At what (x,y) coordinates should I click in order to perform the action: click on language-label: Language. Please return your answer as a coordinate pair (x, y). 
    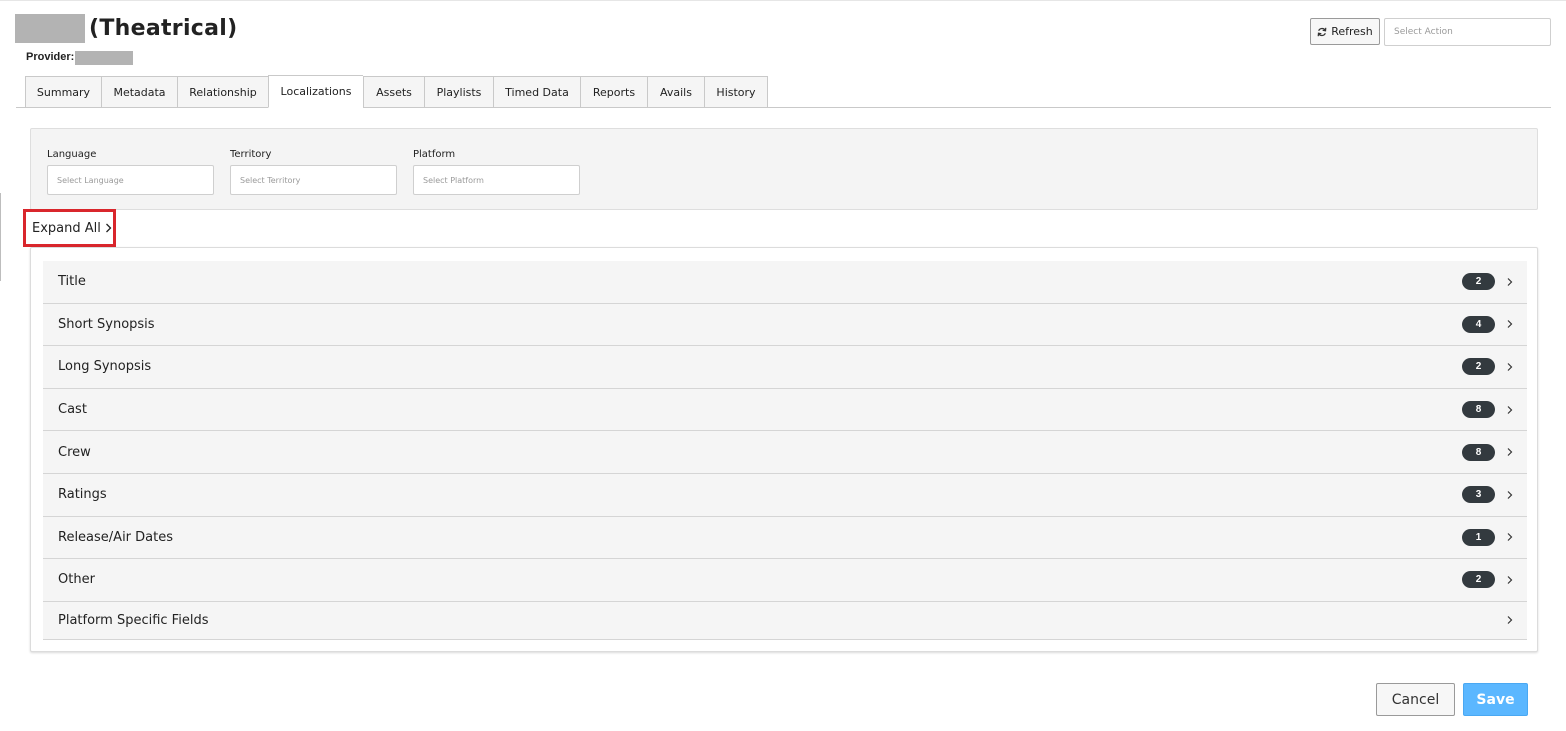
    Looking at the image, I should click on (72, 154).